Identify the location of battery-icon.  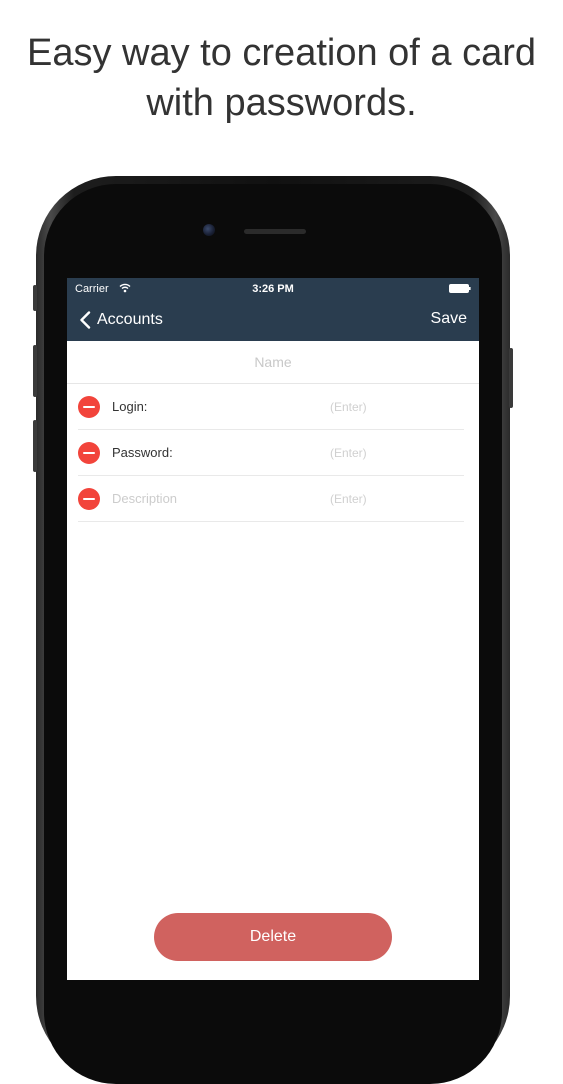
(460, 288).